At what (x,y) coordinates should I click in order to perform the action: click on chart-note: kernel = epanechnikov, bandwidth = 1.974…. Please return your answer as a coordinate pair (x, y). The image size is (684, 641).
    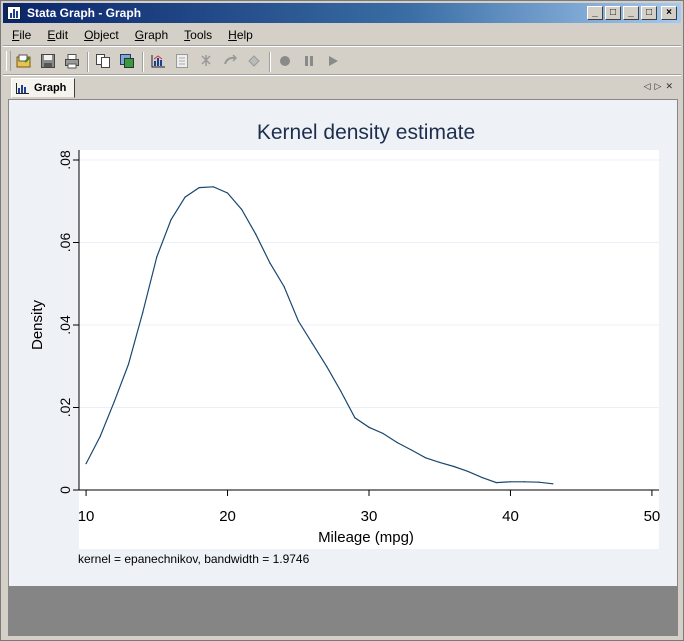
    Looking at the image, I should click on (194, 559).